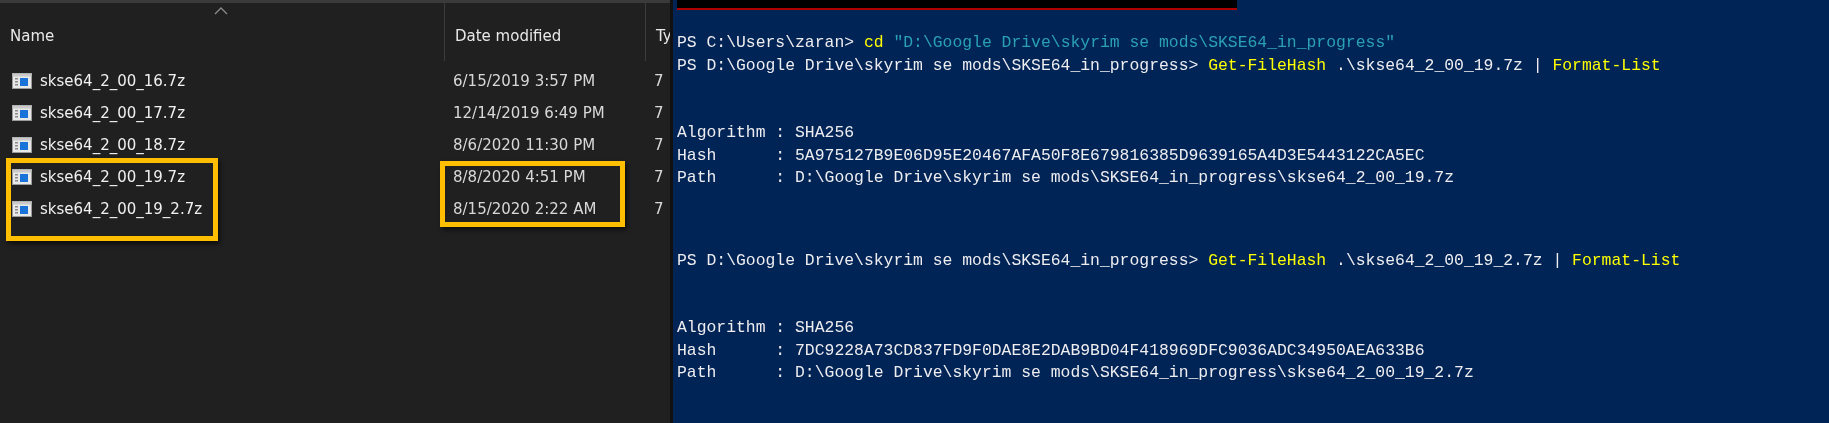  What do you see at coordinates (1179, 260) in the screenshot?
I see `console-command-line: PS D:\Google Drive\skyrim se mods\SKSE64_in_progress> Get-FileHash .\skse64_2_00_19_2.7z | Format-List` at bounding box center [1179, 260].